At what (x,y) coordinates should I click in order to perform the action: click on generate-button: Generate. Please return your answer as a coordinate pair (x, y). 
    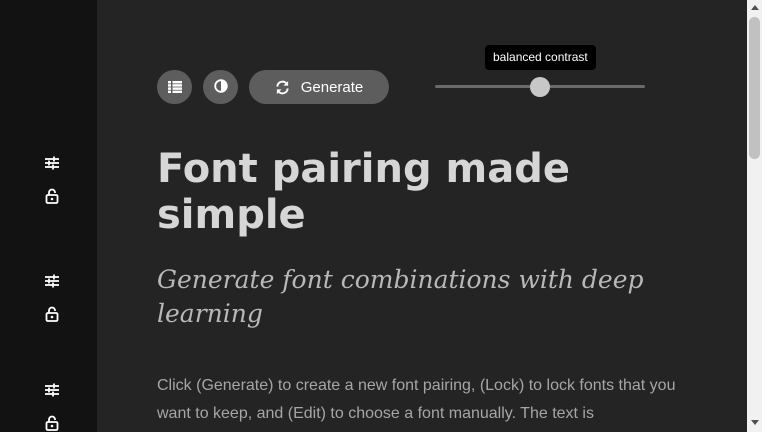
    Looking at the image, I should click on (319, 87).